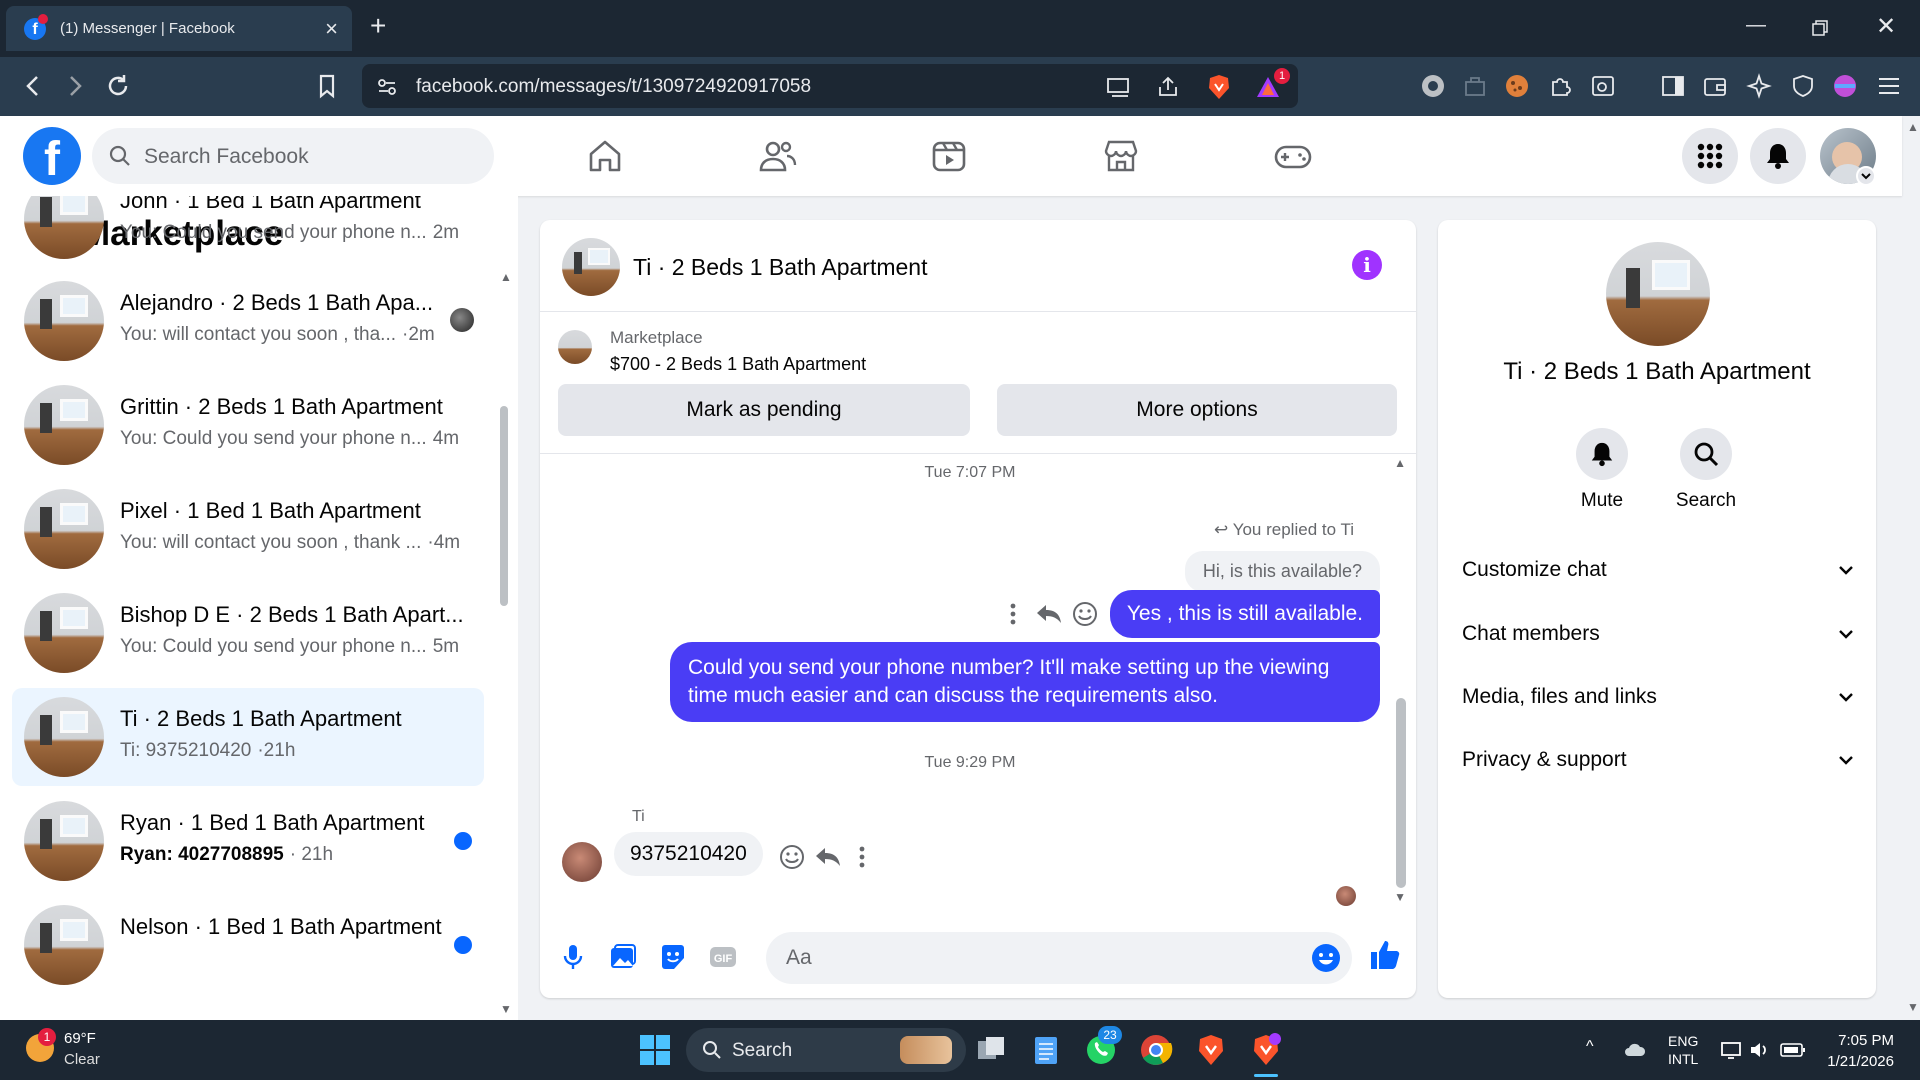 This screenshot has width=1920, height=1080. I want to click on search-in-chat-button: Search, so click(1706, 470).